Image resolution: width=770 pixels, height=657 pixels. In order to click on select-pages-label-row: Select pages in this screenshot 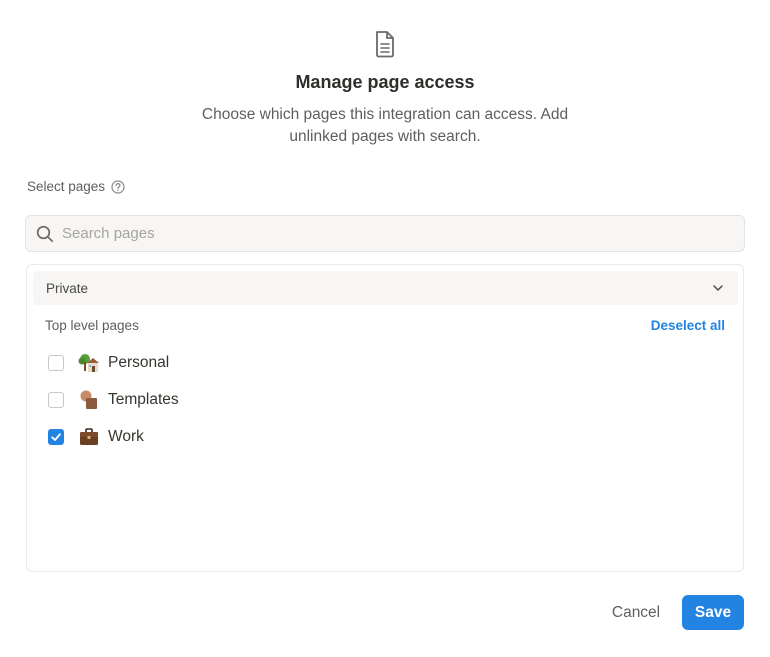, I will do `click(76, 186)`.